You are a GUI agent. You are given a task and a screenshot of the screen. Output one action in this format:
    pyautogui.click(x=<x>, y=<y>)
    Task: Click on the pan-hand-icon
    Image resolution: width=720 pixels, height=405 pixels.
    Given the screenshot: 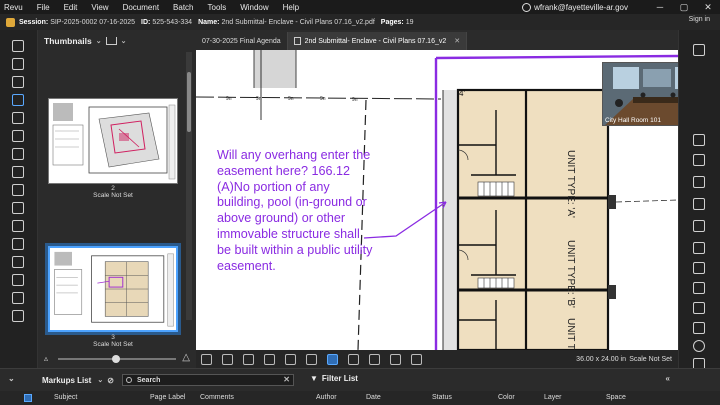 What is the action you would take?
    pyautogui.click(x=332, y=359)
    